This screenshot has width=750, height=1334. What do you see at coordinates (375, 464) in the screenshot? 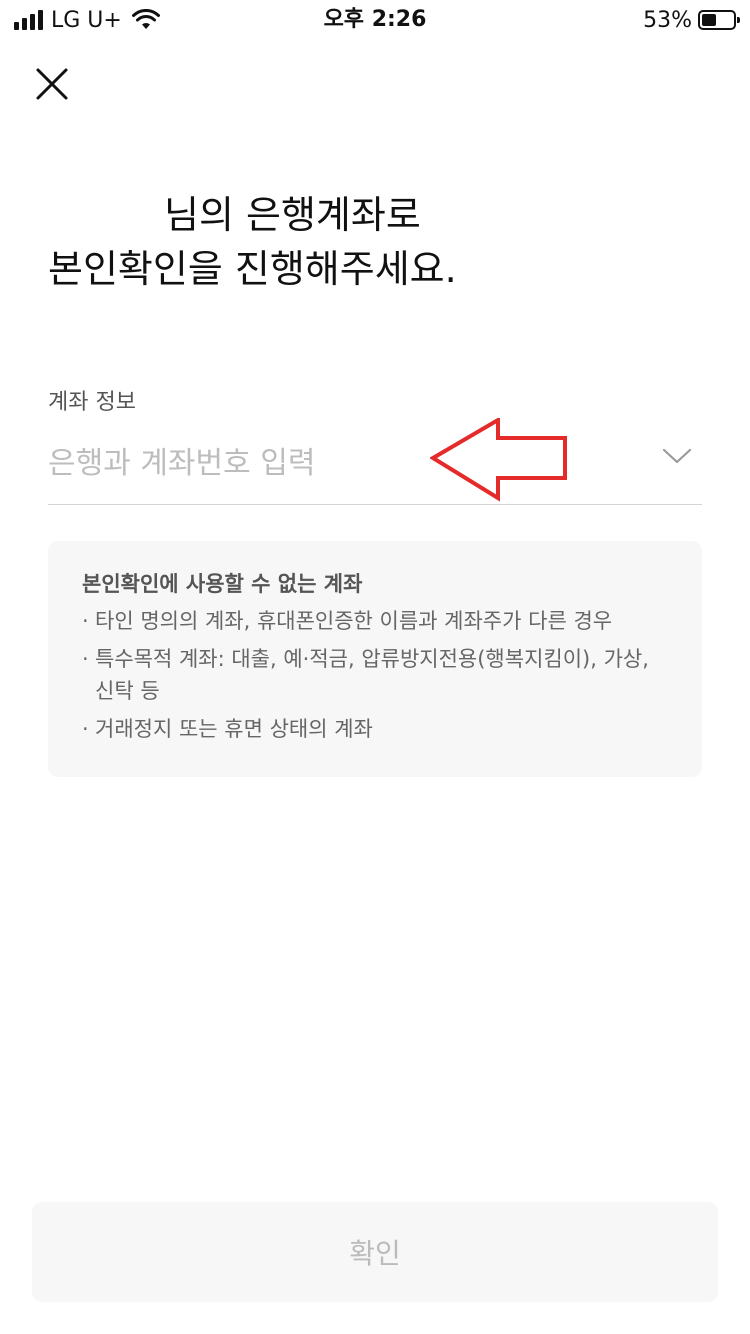
I see `account-select-field: 은행과 계좌번호 입력` at bounding box center [375, 464].